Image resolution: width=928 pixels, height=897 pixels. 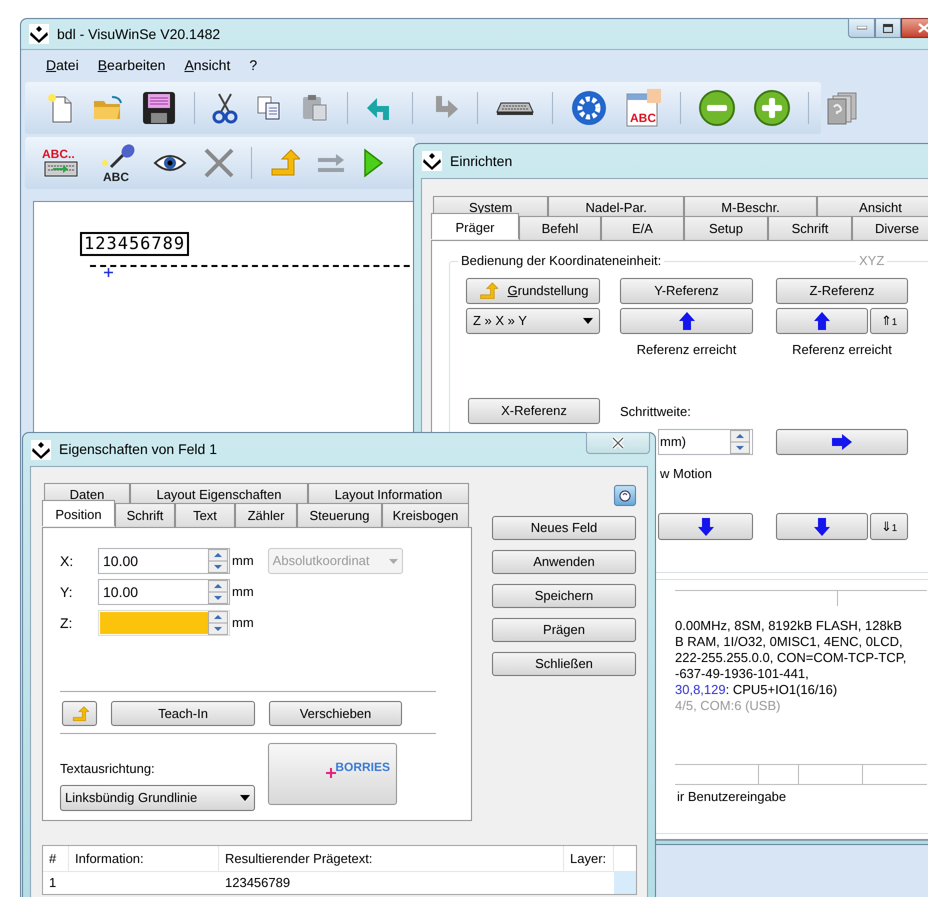 I want to click on home-button: Grundstellung, so click(x=533, y=291).